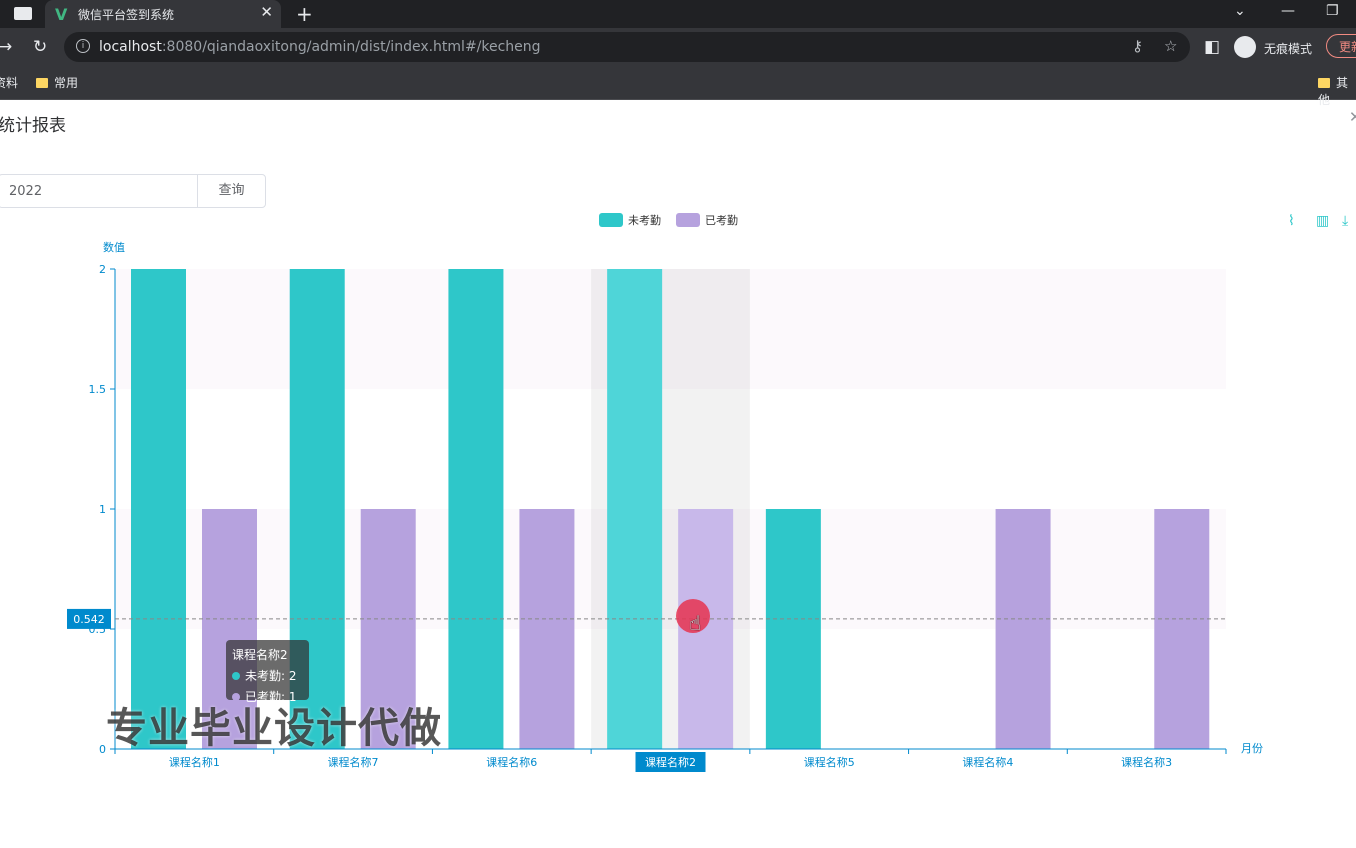  I want to click on incognito-label: 无痕模式, so click(1288, 49).